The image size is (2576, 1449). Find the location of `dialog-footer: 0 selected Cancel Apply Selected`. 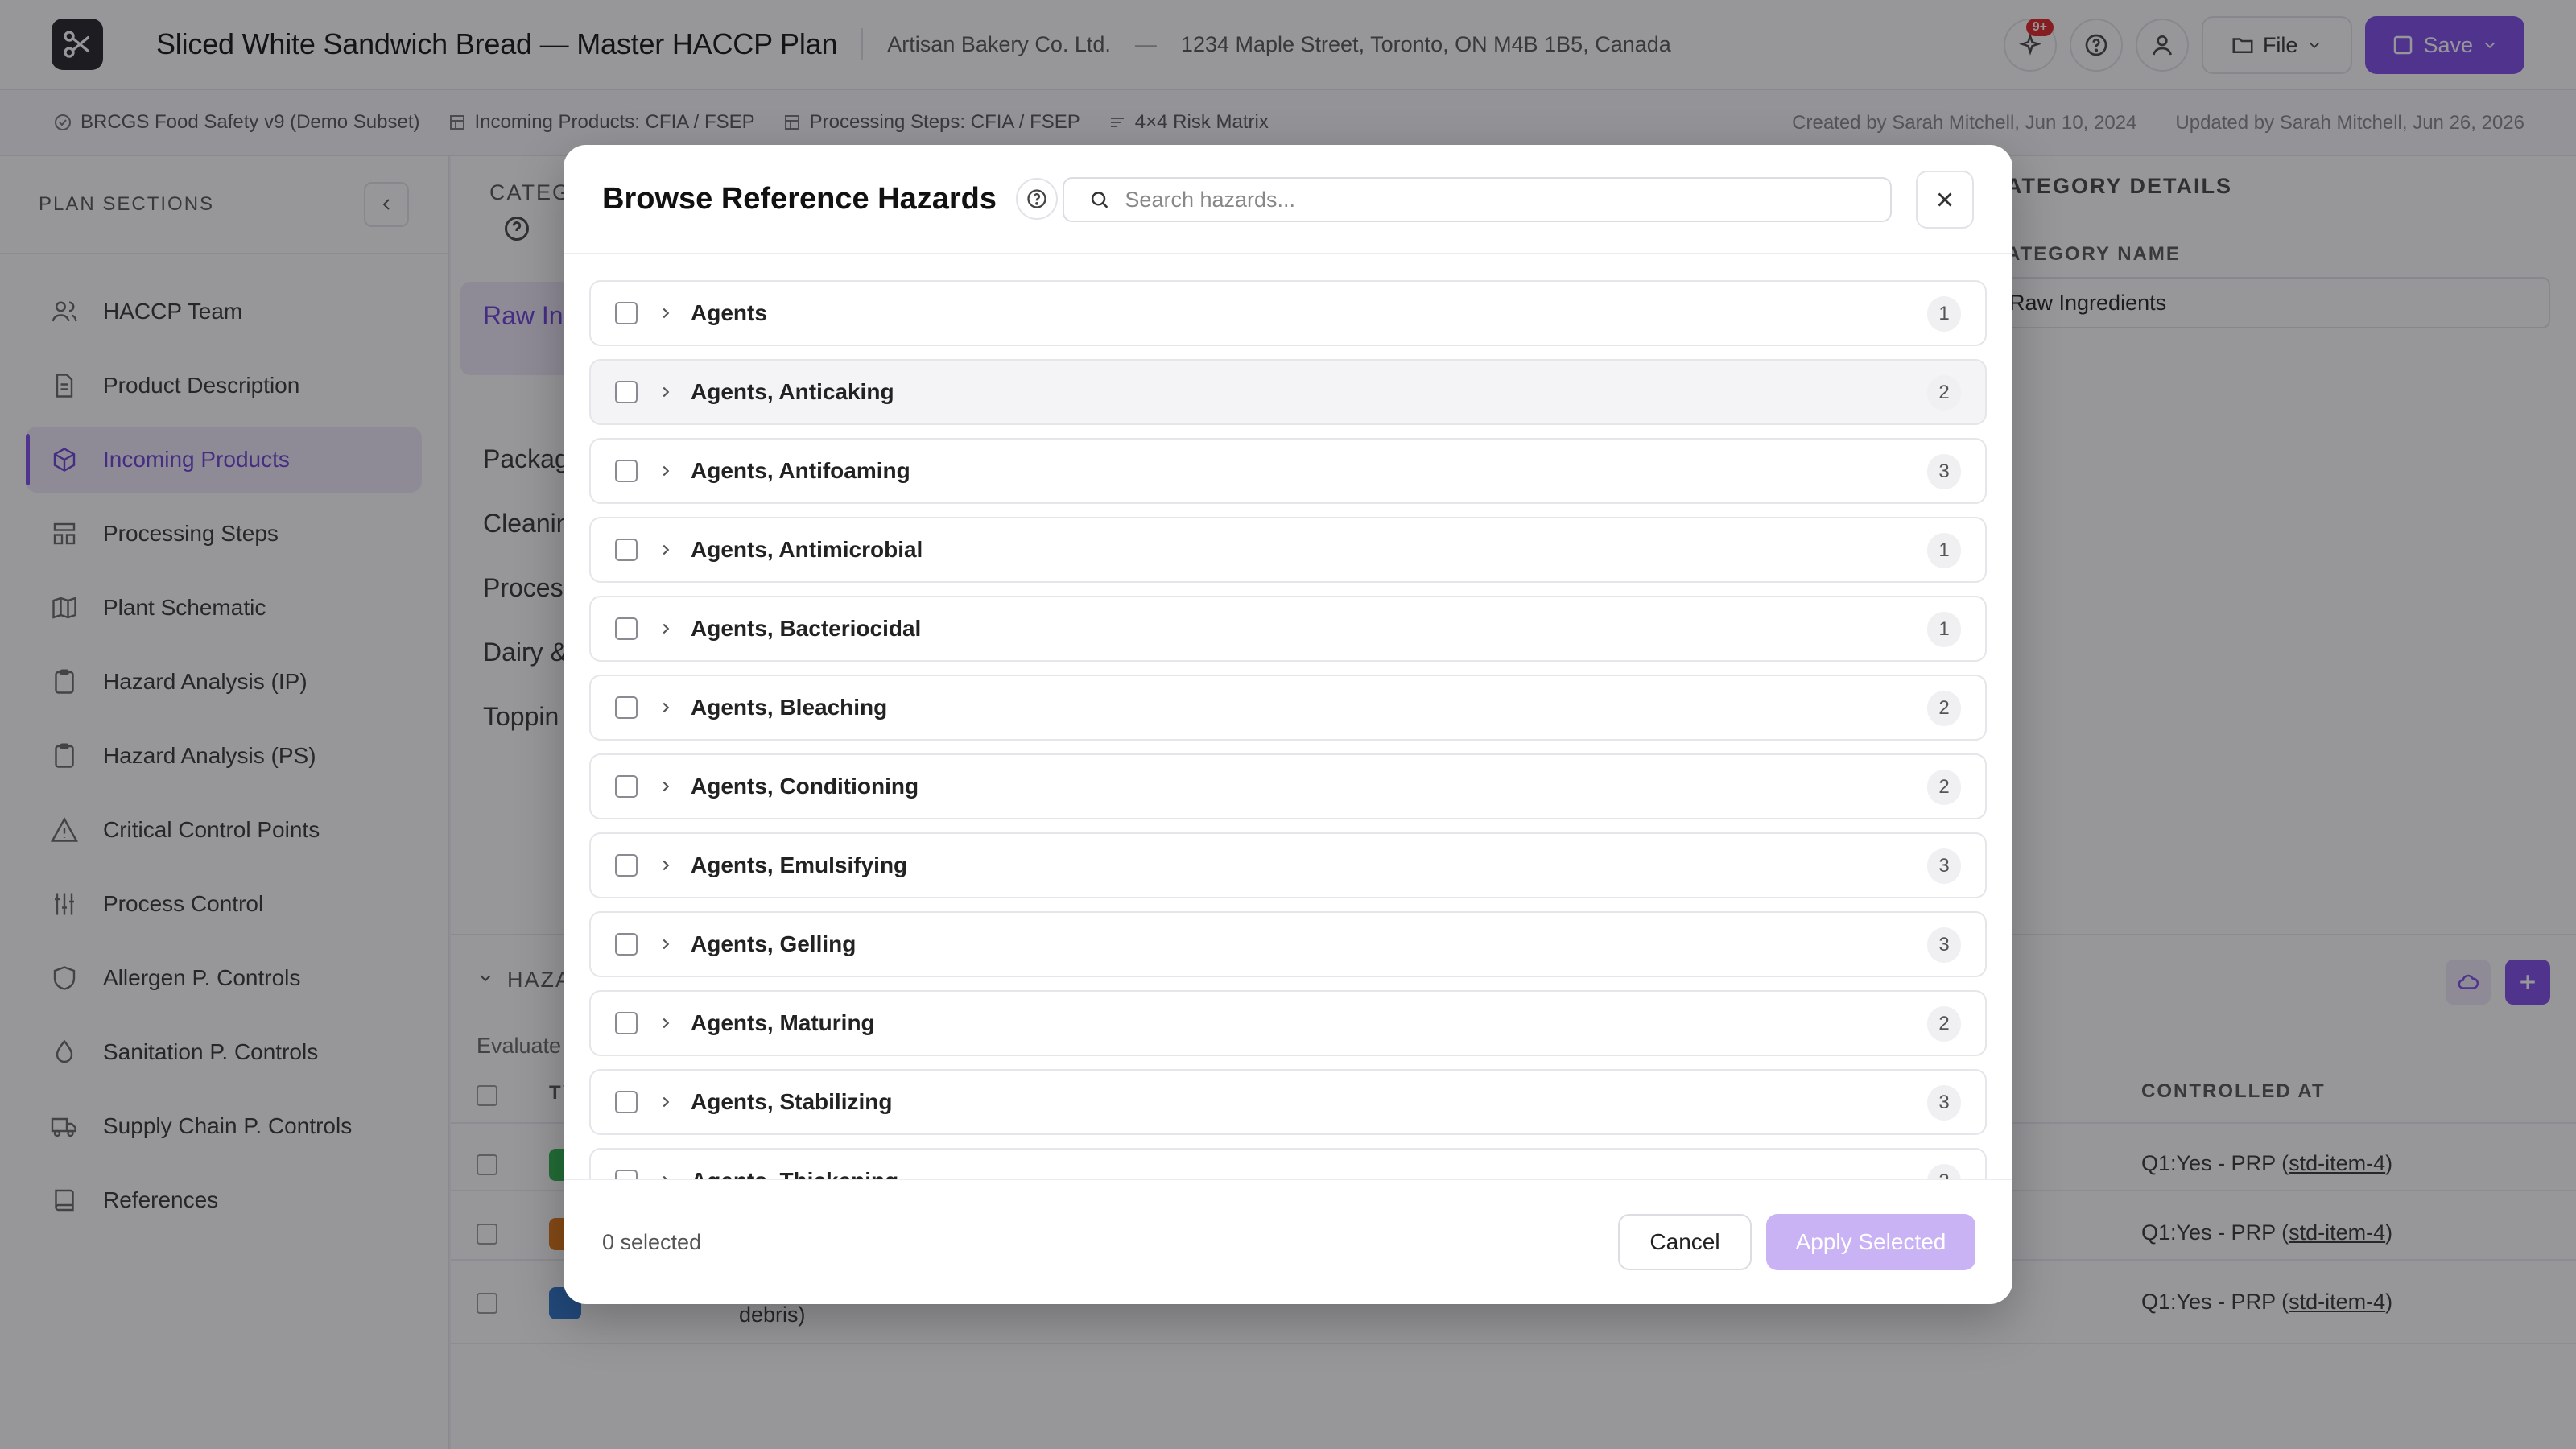

dialog-footer: 0 selected Cancel Apply Selected is located at coordinates (1288, 1241).